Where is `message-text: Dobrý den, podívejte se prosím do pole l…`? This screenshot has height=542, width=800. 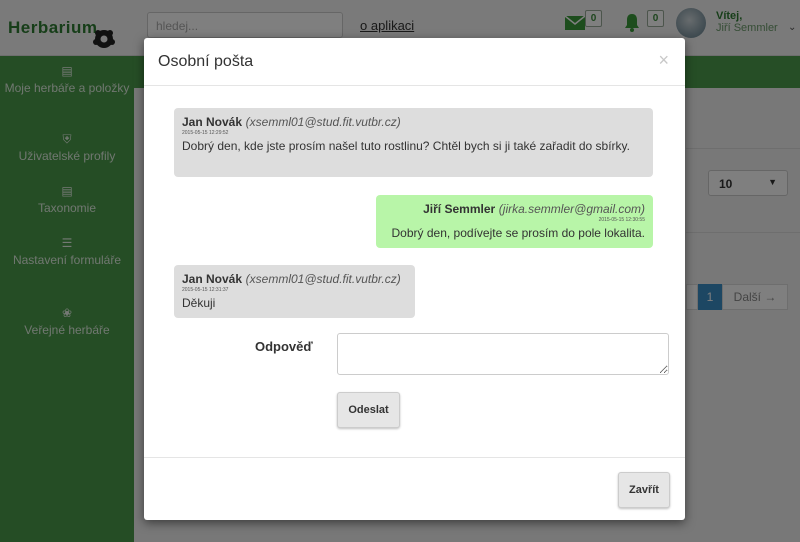 message-text: Dobrý den, podívejte se prosím do pole l… is located at coordinates (518, 233).